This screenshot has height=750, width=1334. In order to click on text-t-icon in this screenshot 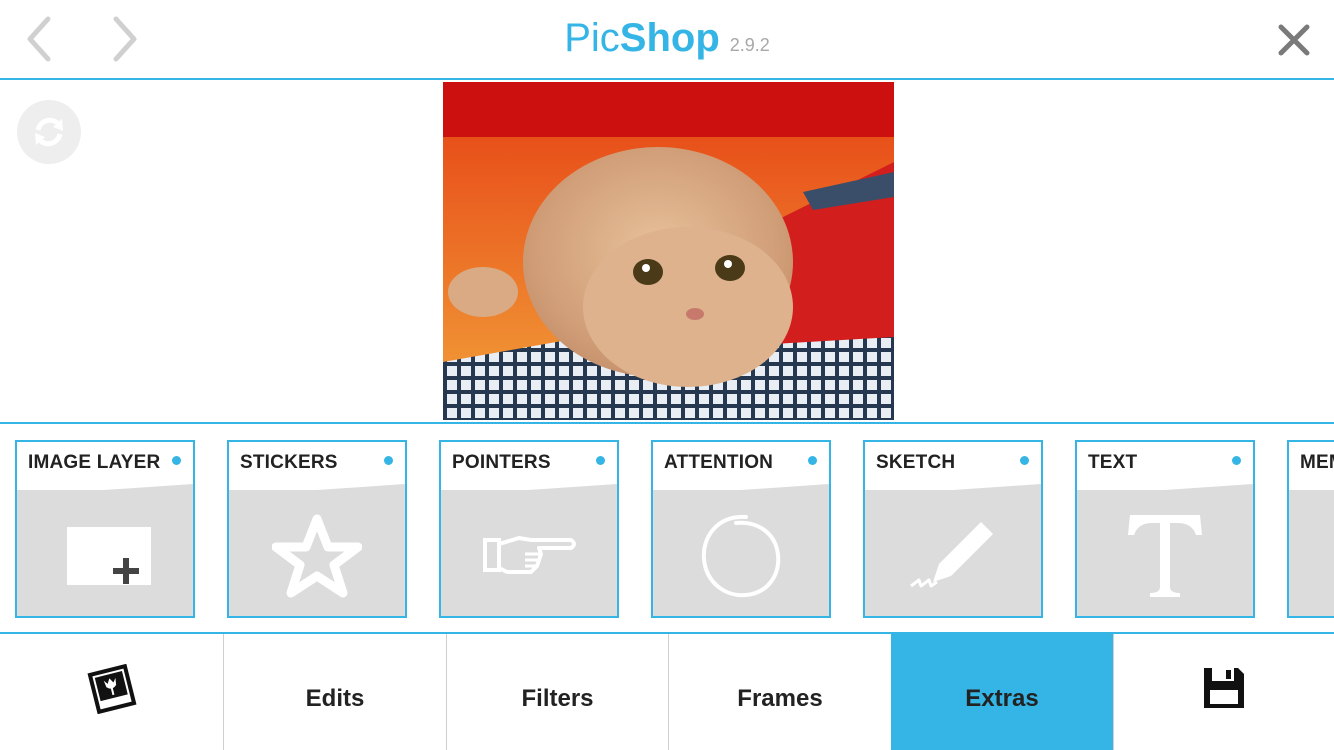, I will do `click(1165, 556)`.